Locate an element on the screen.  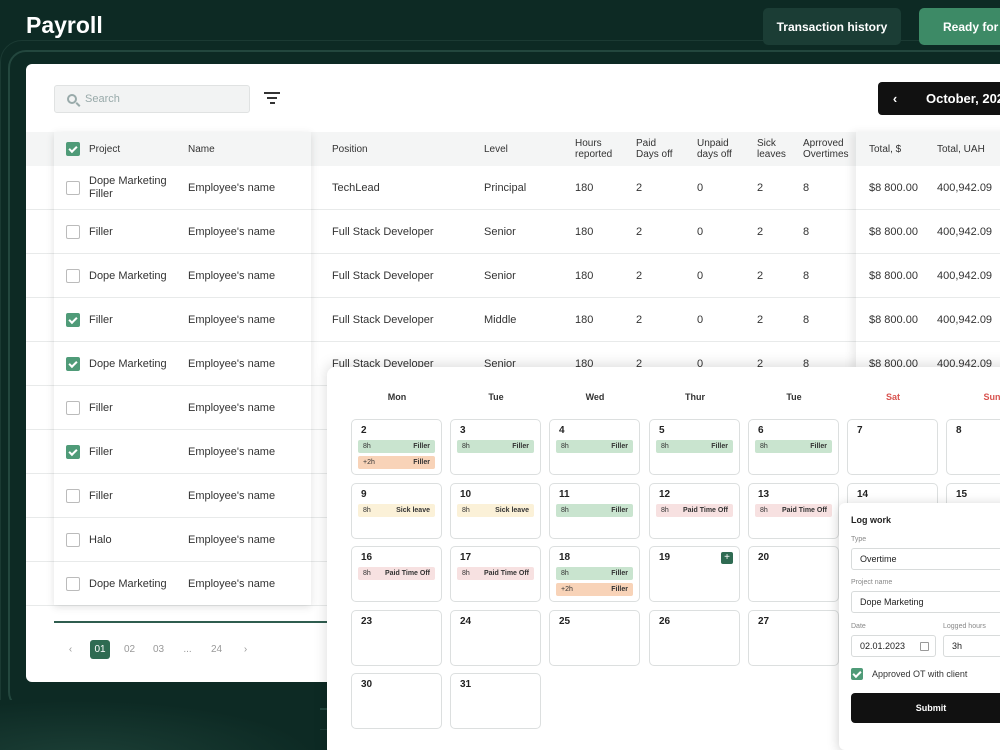
col-total-uah: Total, UAH is located at coordinates (961, 149).